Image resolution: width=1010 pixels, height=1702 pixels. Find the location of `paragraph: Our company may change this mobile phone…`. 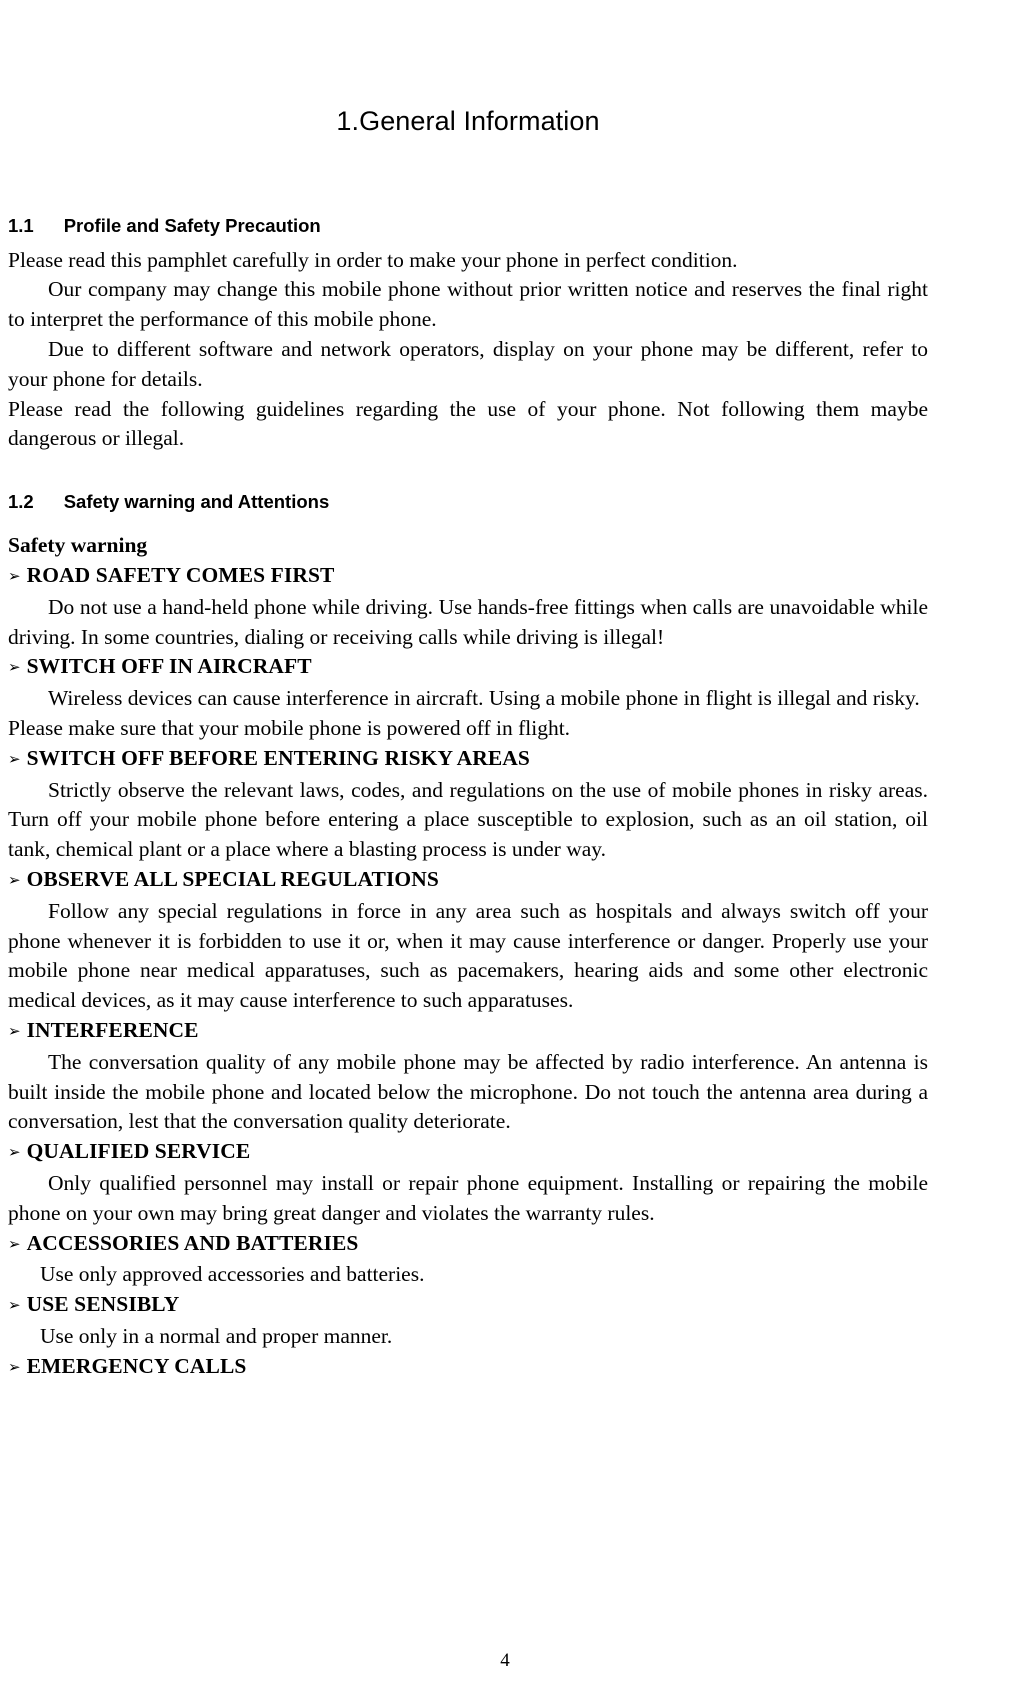

paragraph: Our company may change this mobile phone… is located at coordinates (468, 304).